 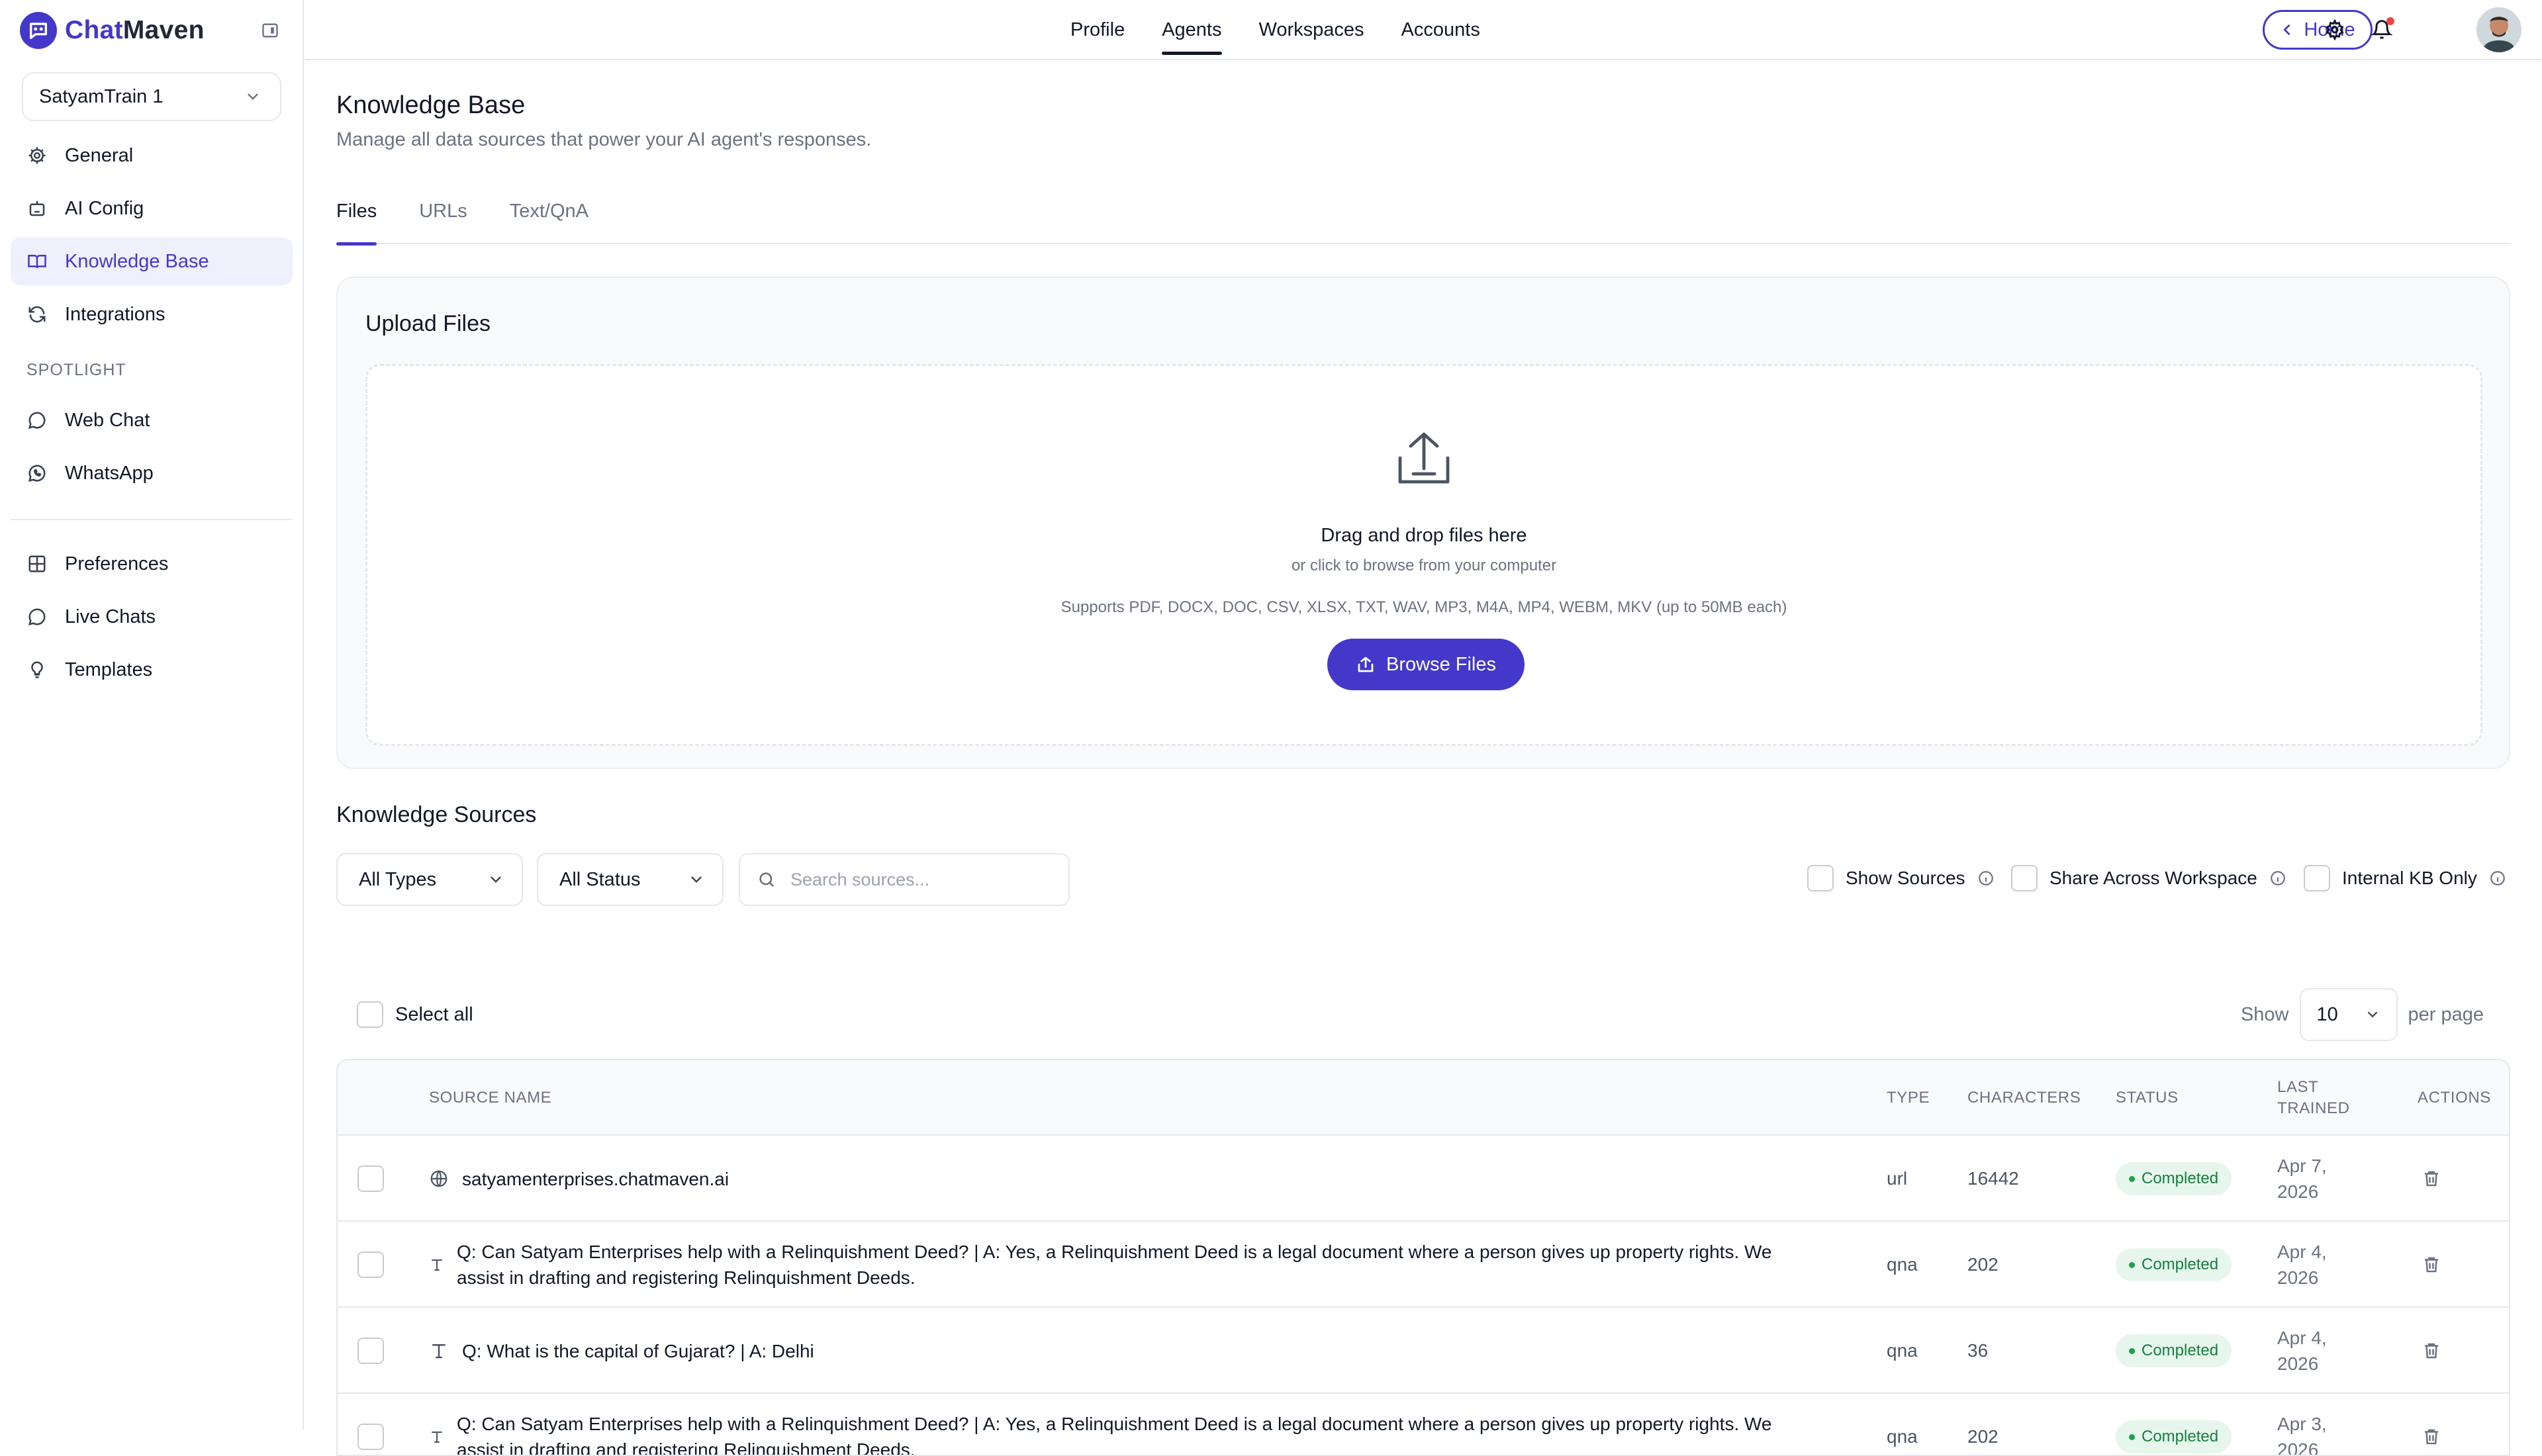 I want to click on source-characters: 36, so click(x=1978, y=1351).